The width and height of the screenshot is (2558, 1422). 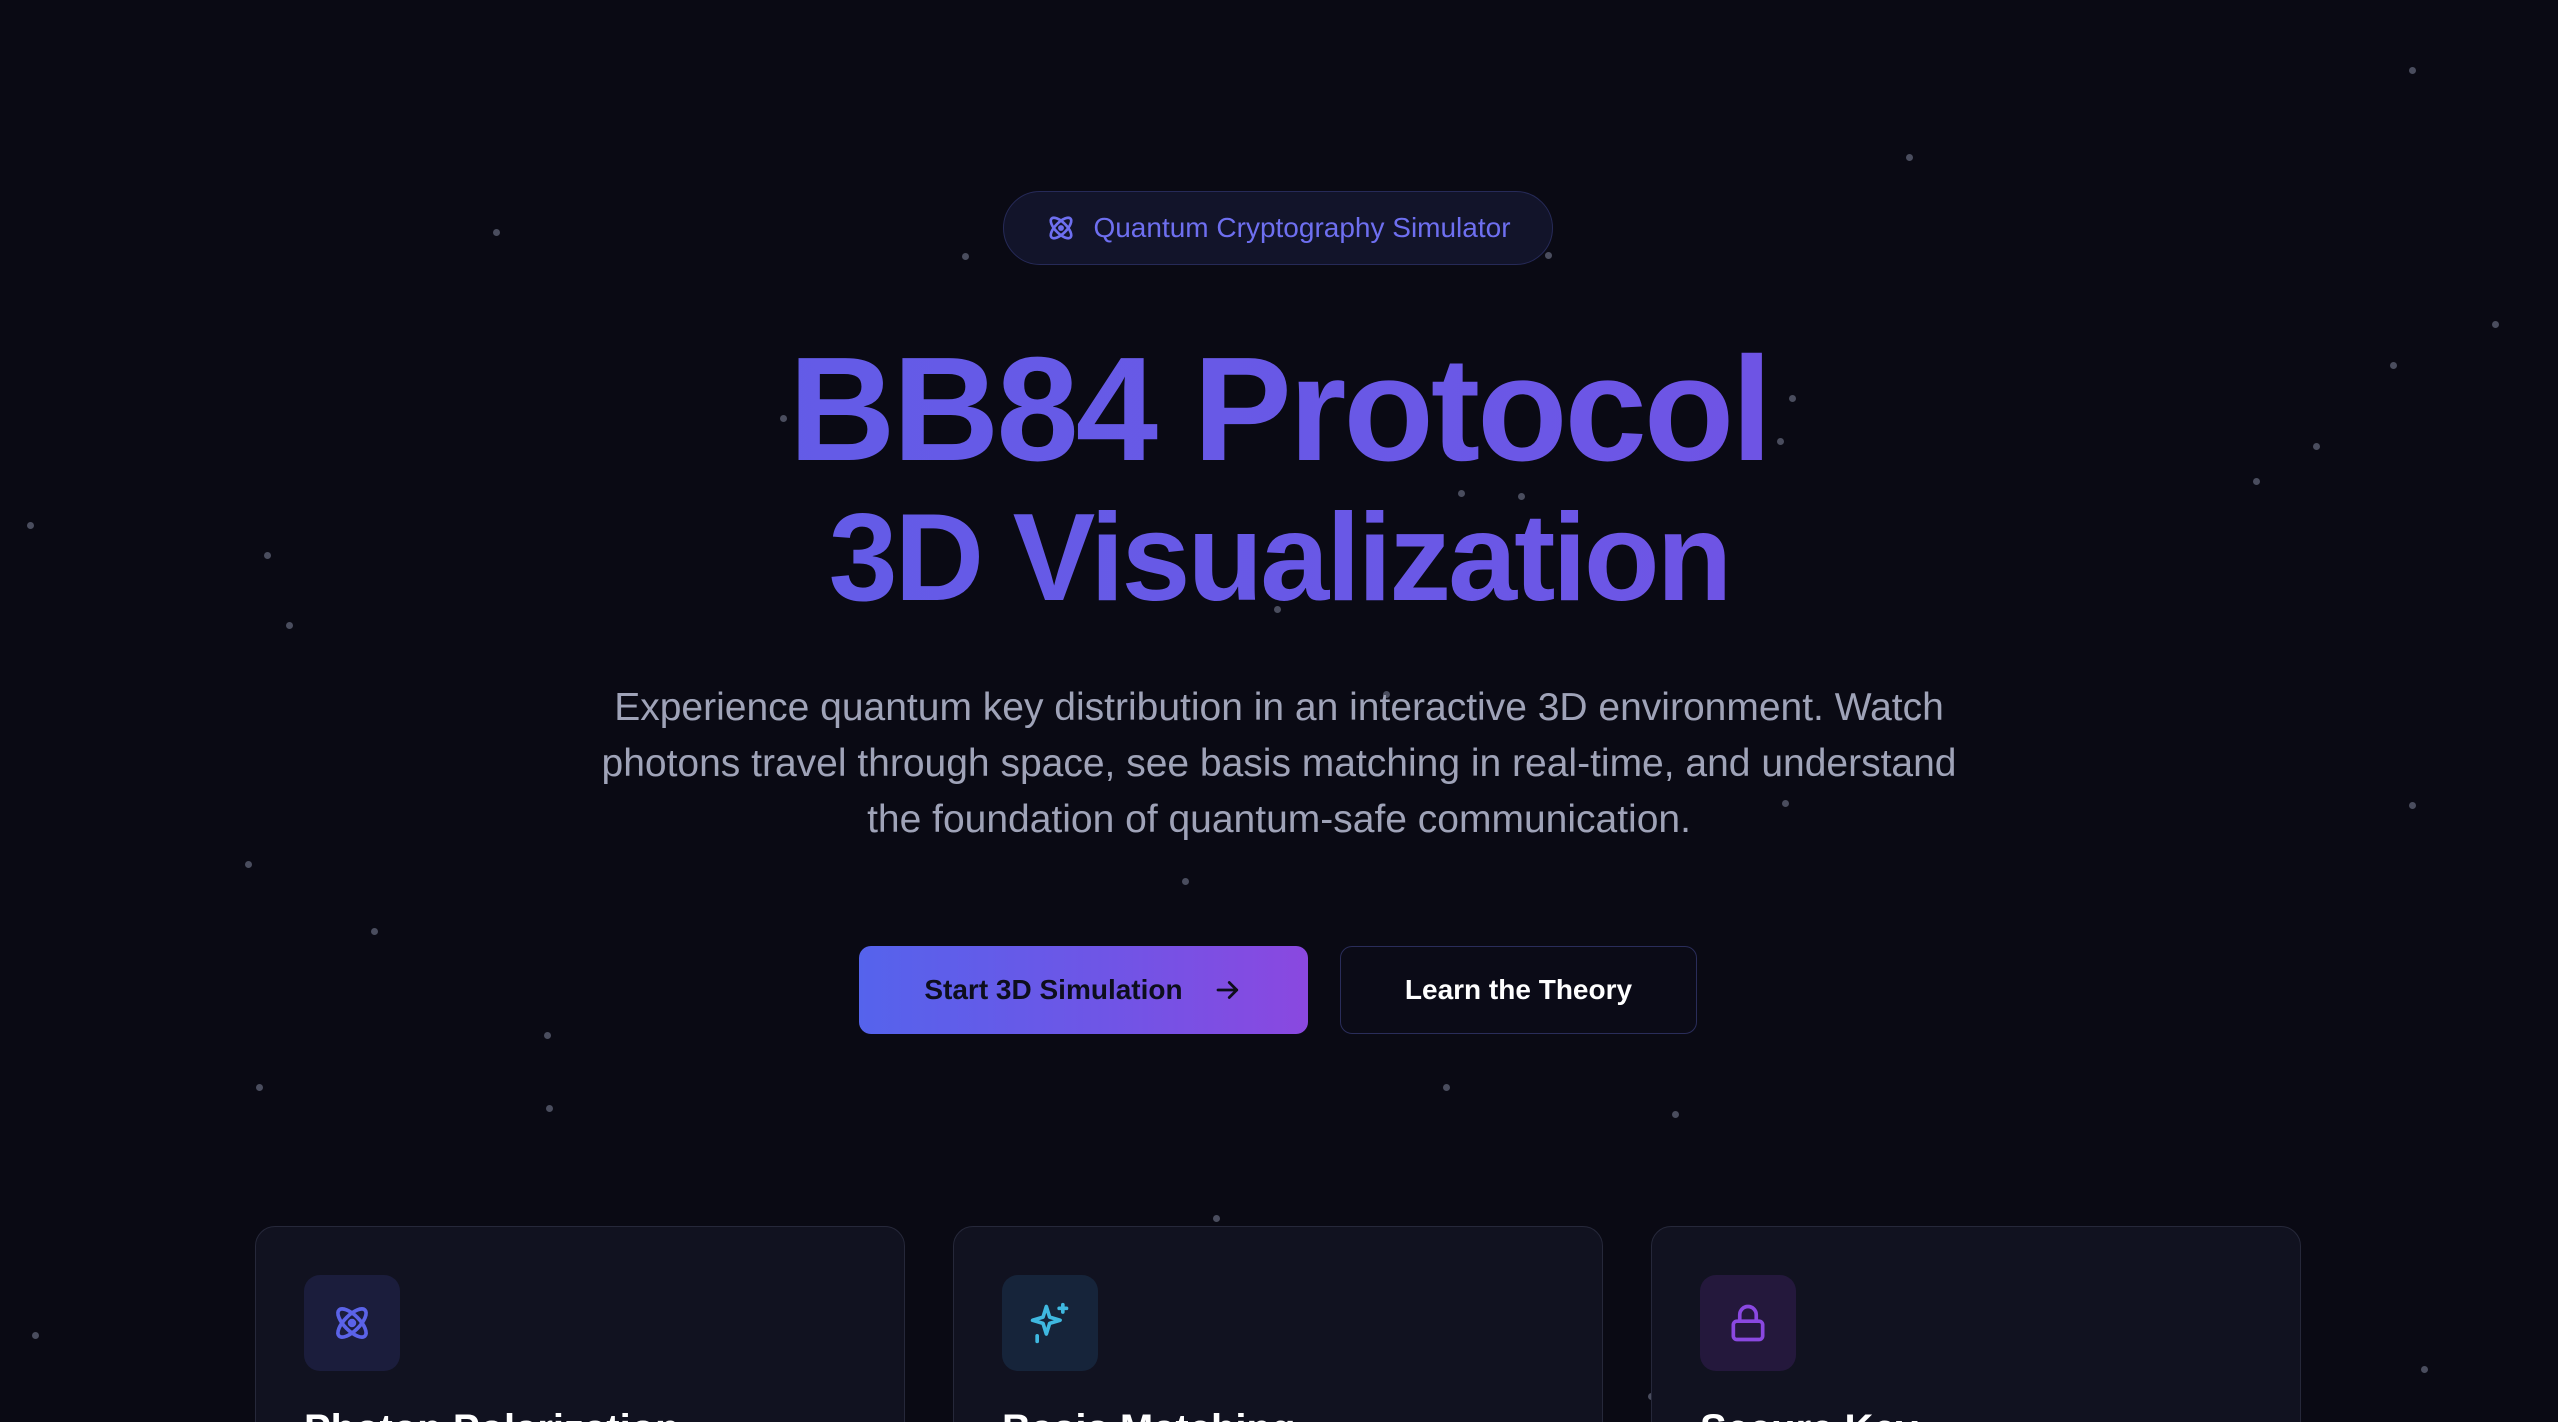 I want to click on feature-title: Basis Matching, so click(x=1148, y=1414).